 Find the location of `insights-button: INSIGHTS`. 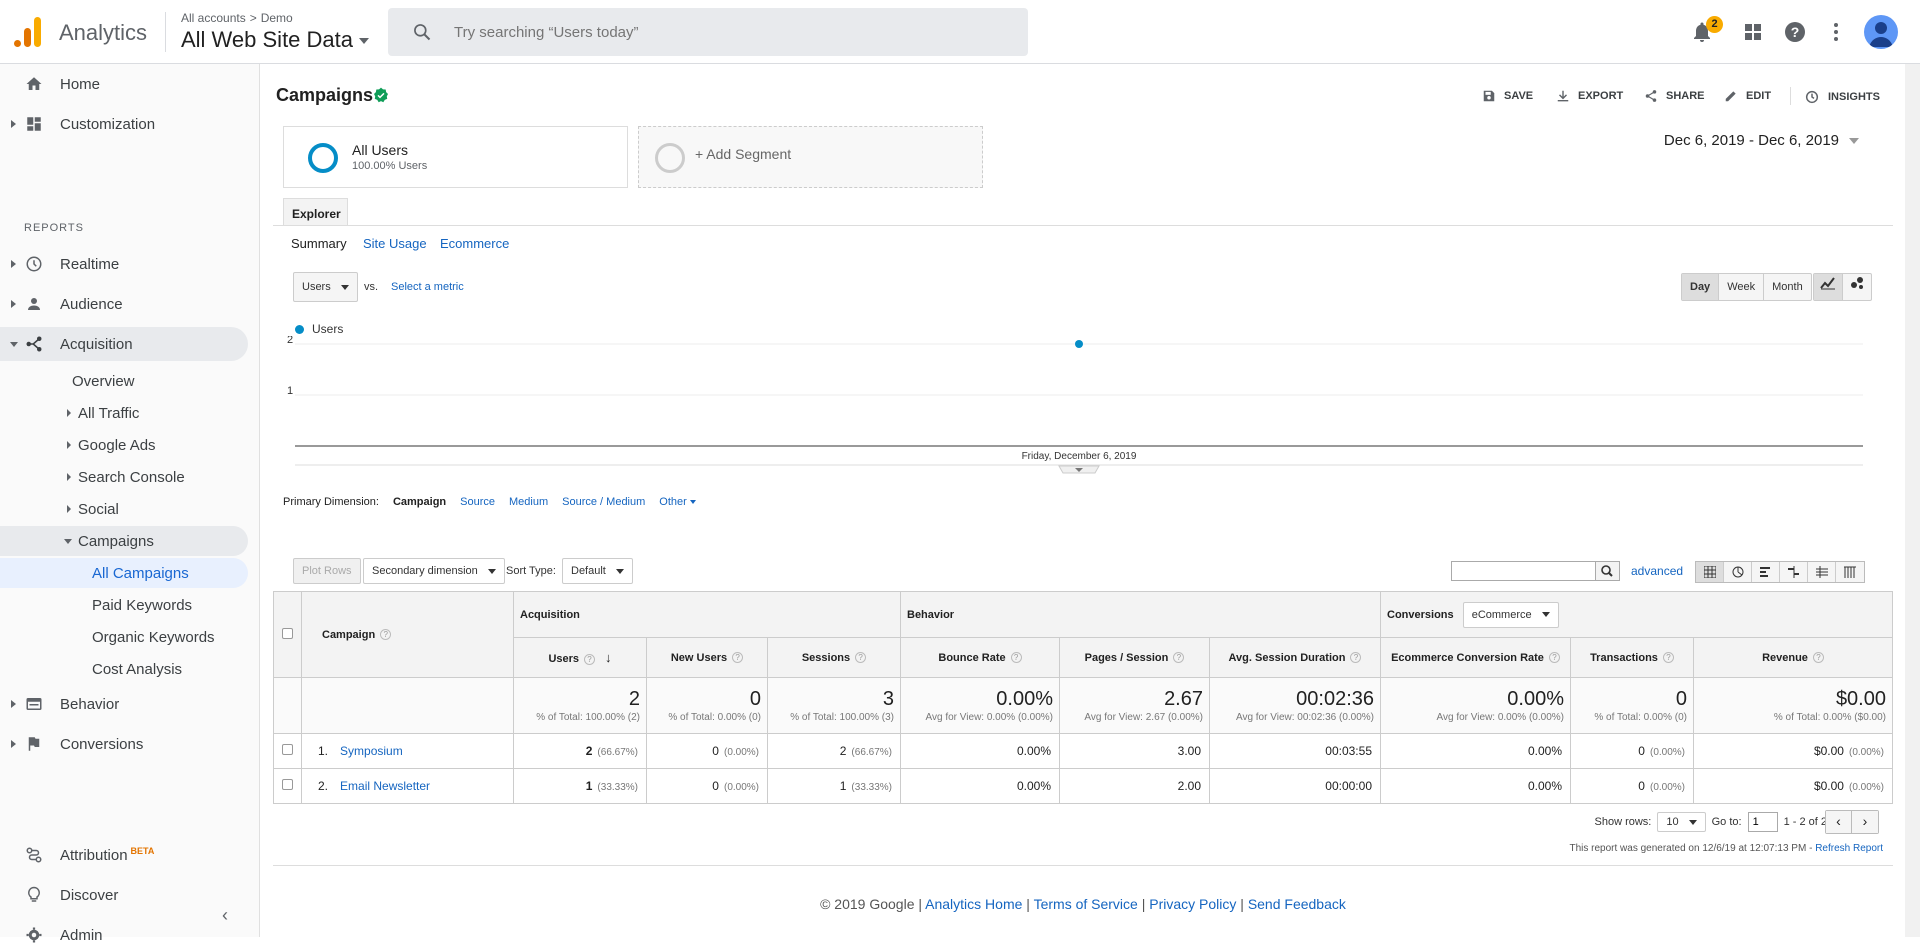

insights-button: INSIGHTS is located at coordinates (1842, 97).